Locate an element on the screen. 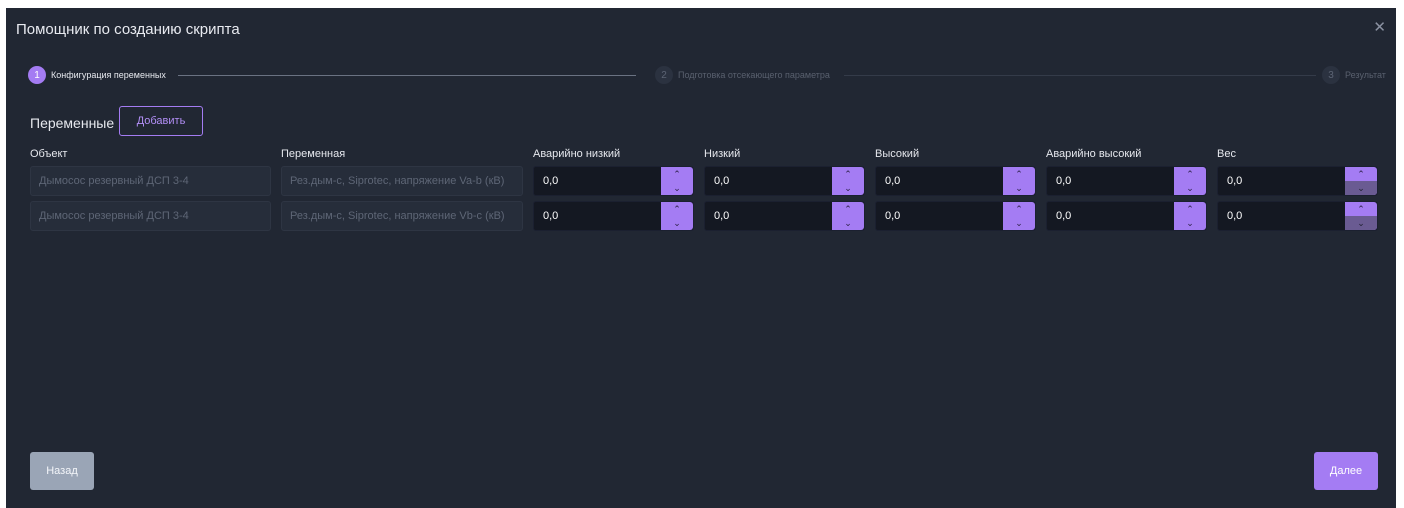  column-header-low: Низкий is located at coordinates (722, 154).